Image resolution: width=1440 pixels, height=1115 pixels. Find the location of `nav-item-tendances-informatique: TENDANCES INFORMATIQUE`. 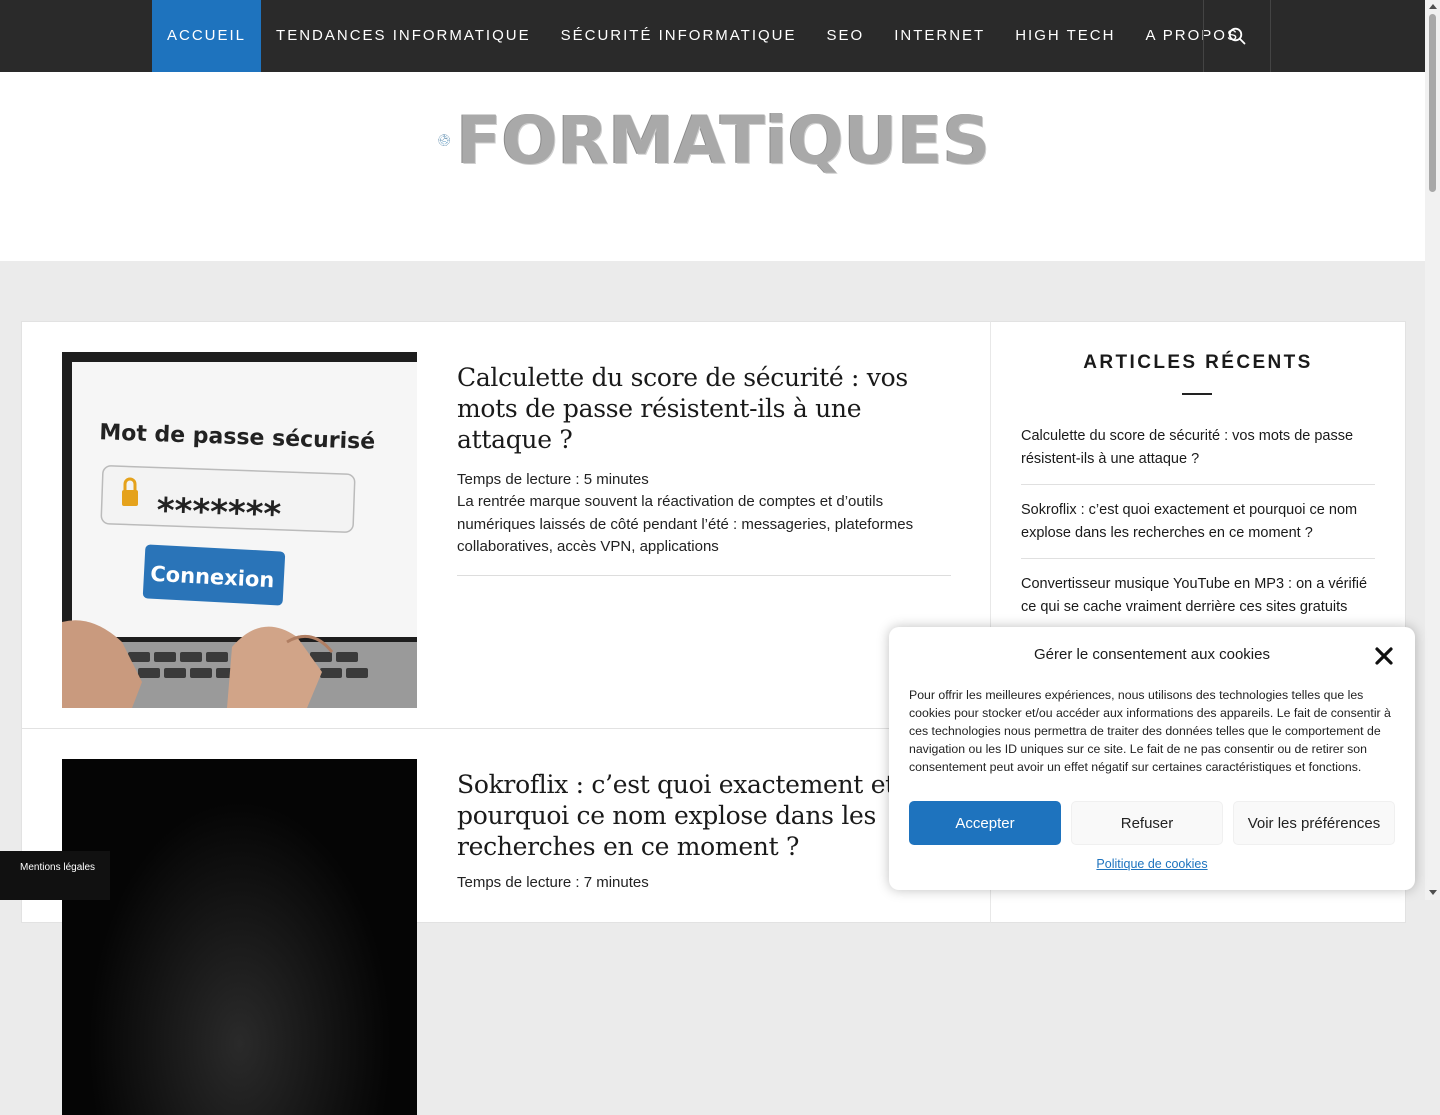

nav-item-tendances-informatique: TENDANCES INFORMATIQUE is located at coordinates (403, 36).